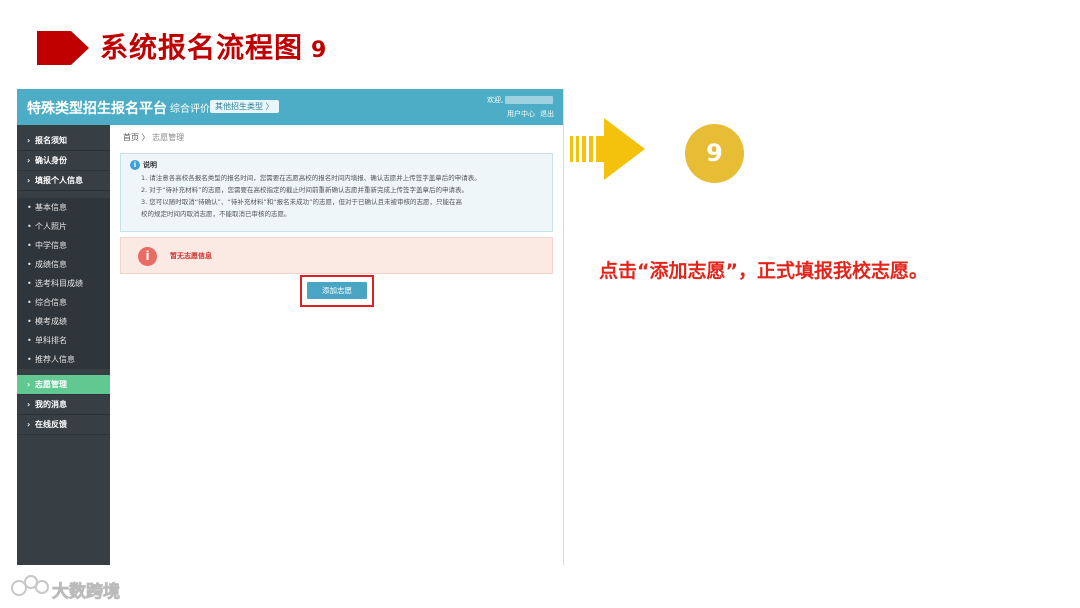  I want to click on sidebar-item-notice: › 报名须知, so click(63, 141).